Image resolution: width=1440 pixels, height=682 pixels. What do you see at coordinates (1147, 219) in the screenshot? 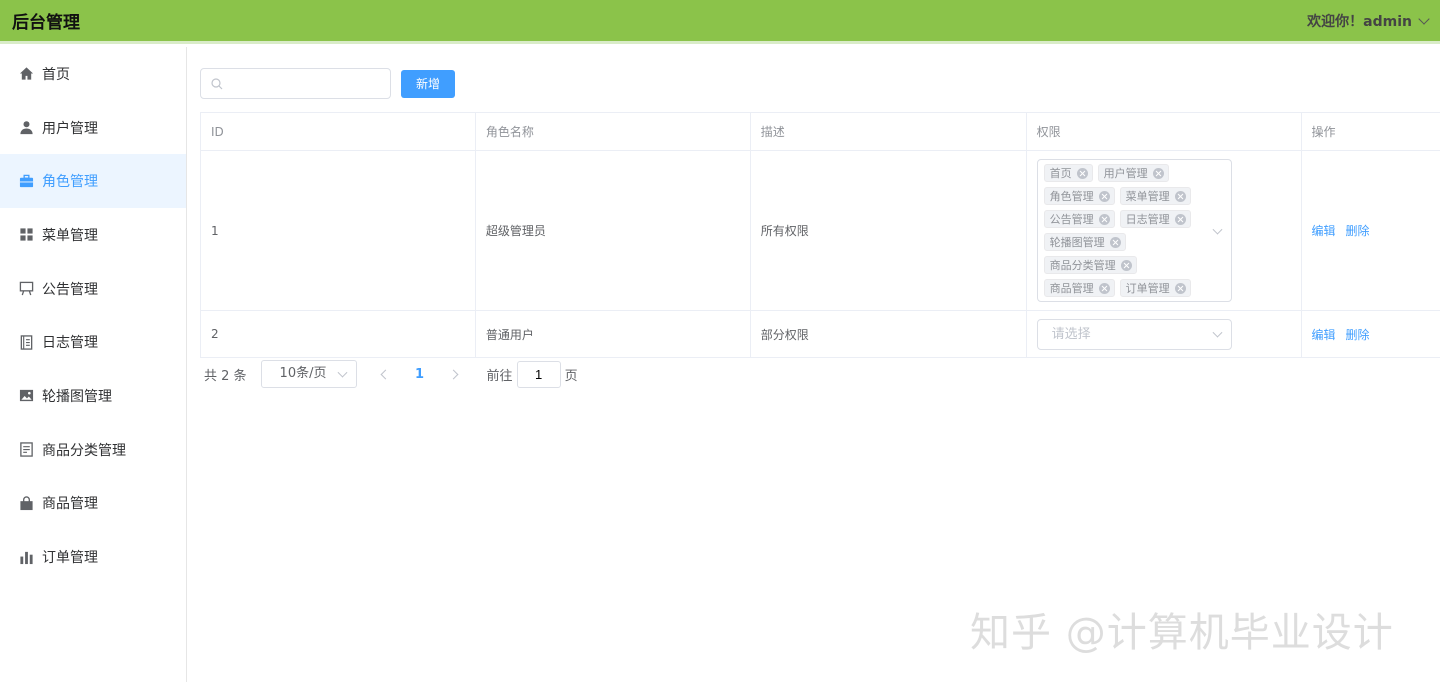
I see `tag-label: 日志管理` at bounding box center [1147, 219].